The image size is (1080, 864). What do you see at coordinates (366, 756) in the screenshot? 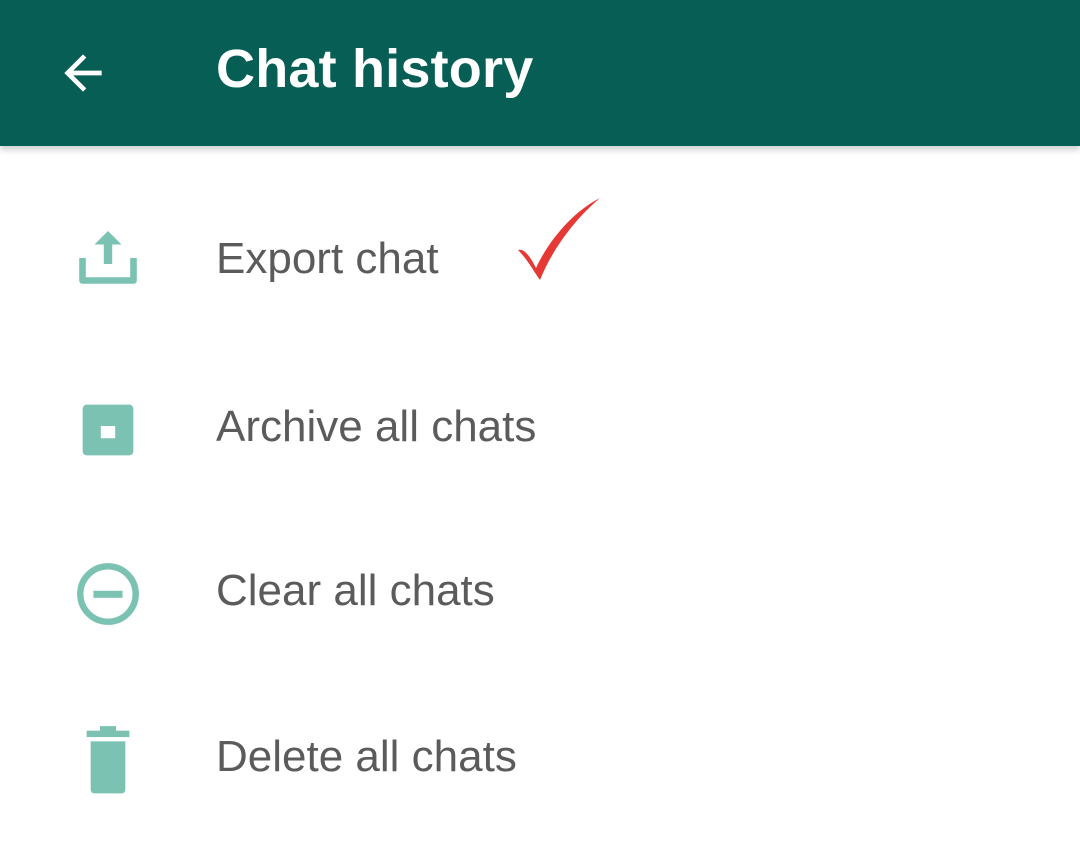
I see `delete-all-chats-label: Delete all chats` at bounding box center [366, 756].